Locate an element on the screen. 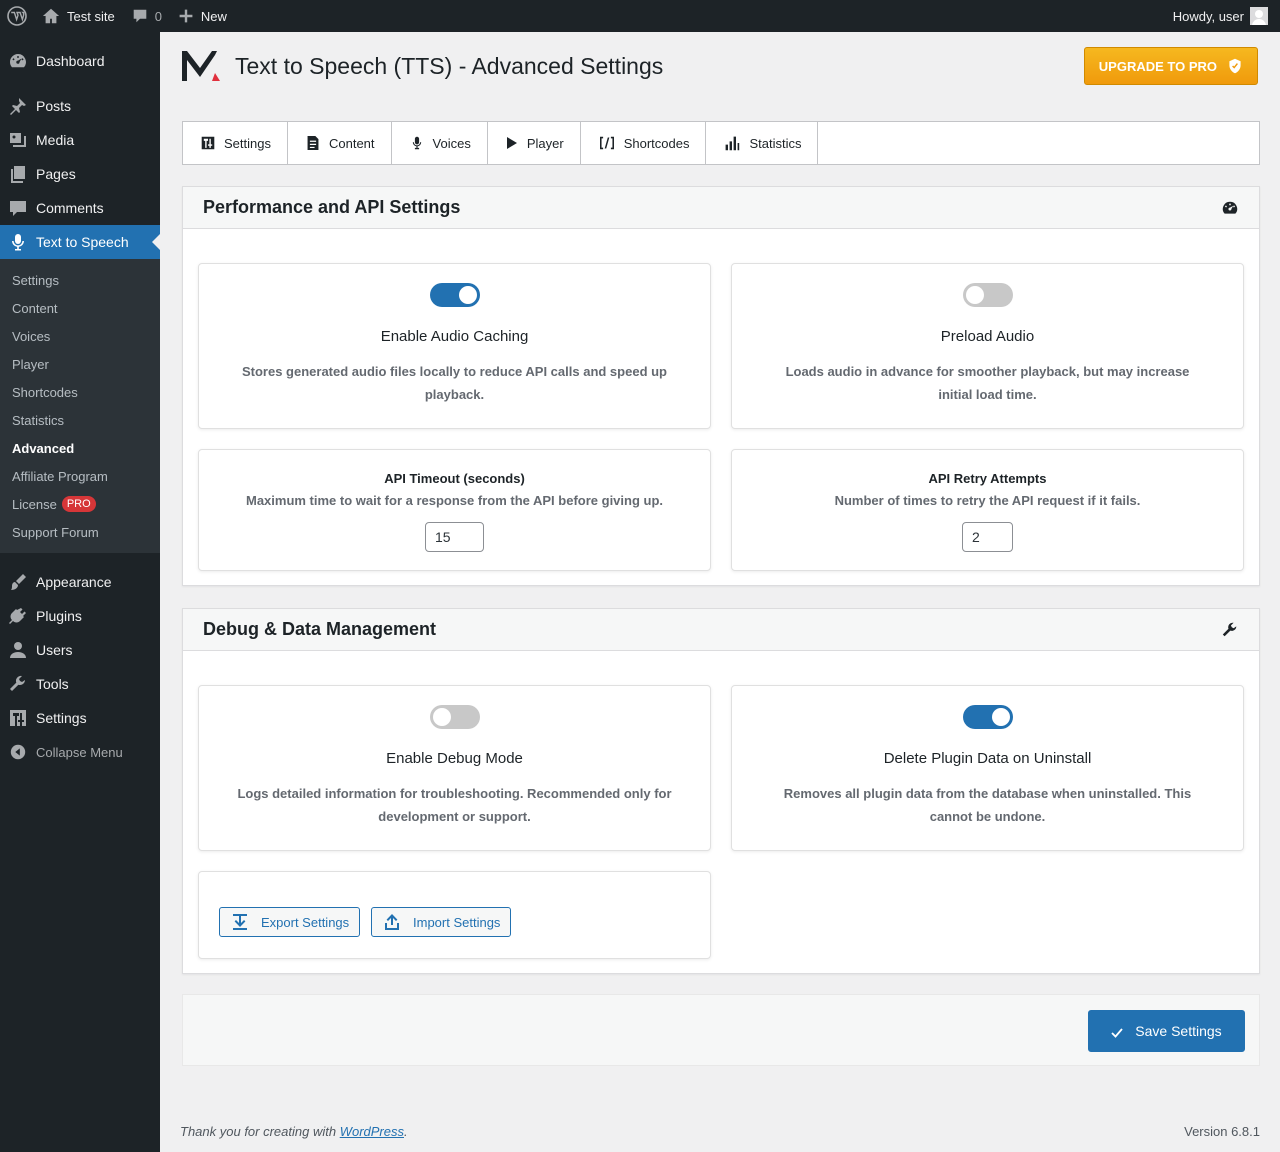 The height and width of the screenshot is (1152, 1280). comments-count: 0 is located at coordinates (158, 16).